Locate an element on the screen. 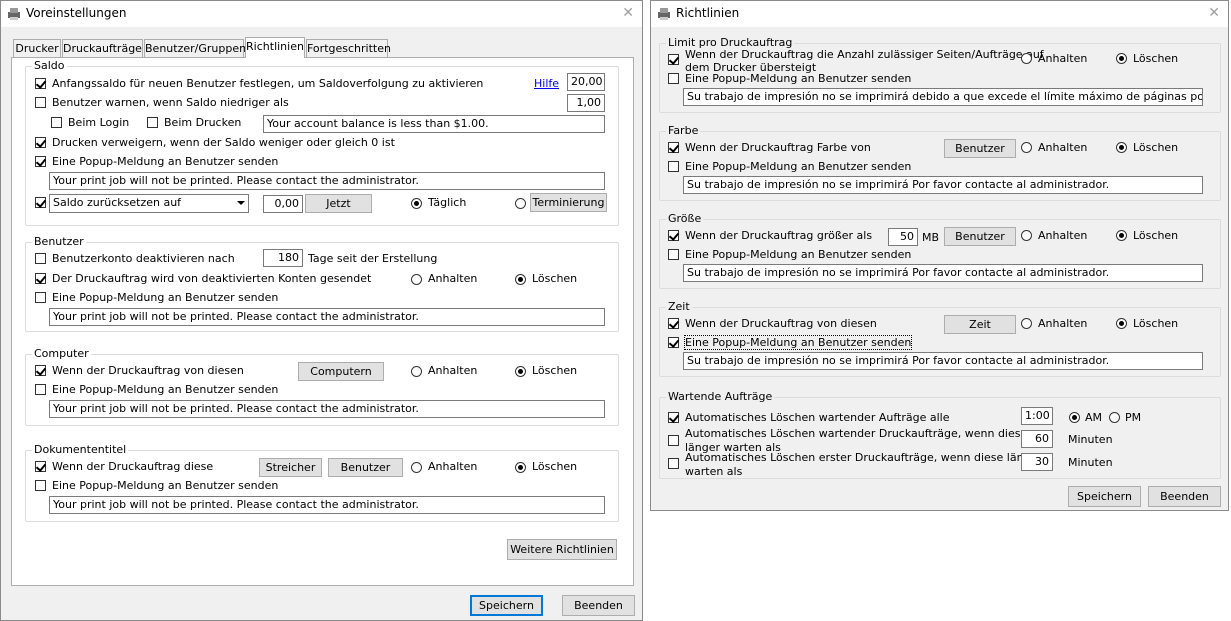  computer-checkbox is located at coordinates (40, 370).